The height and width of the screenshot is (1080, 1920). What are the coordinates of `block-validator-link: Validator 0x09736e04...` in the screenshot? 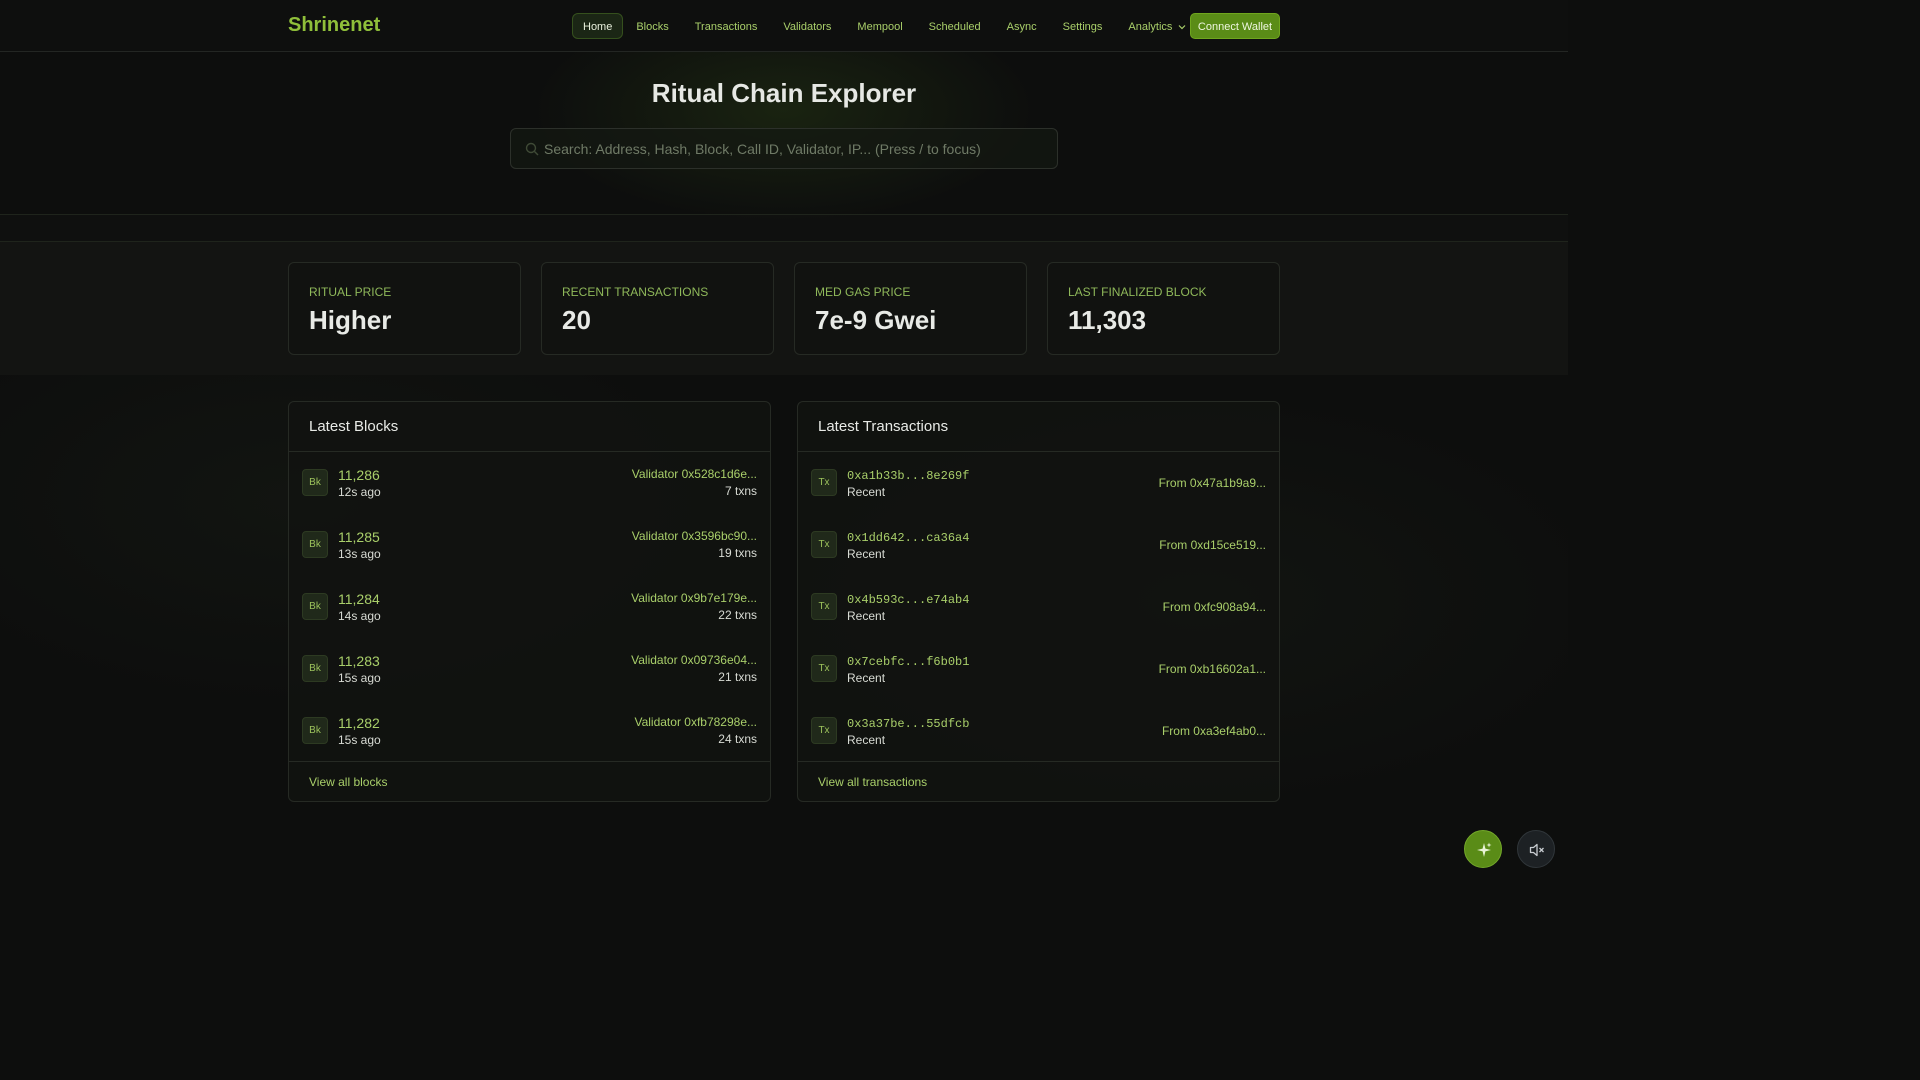 It's located at (694, 660).